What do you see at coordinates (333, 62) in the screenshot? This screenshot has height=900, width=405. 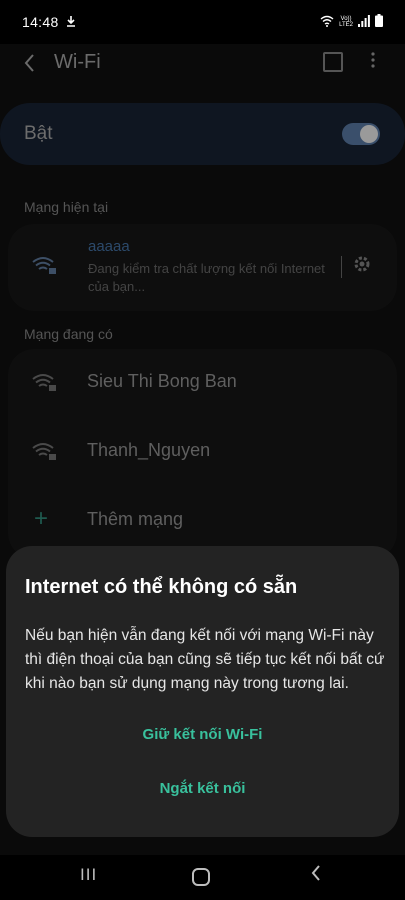 I see `qr-scan-icon` at bounding box center [333, 62].